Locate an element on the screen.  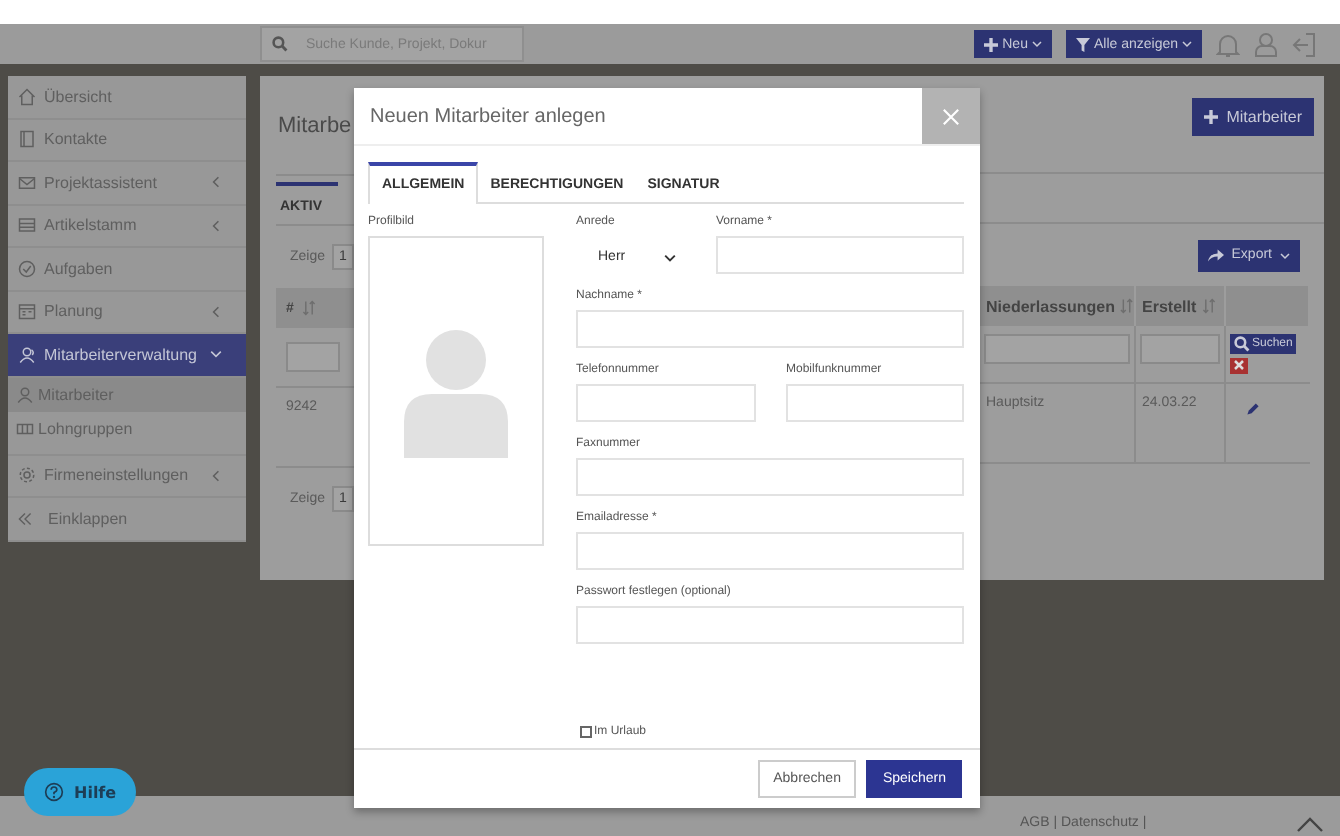
filter-icon is located at coordinates (1082, 44).